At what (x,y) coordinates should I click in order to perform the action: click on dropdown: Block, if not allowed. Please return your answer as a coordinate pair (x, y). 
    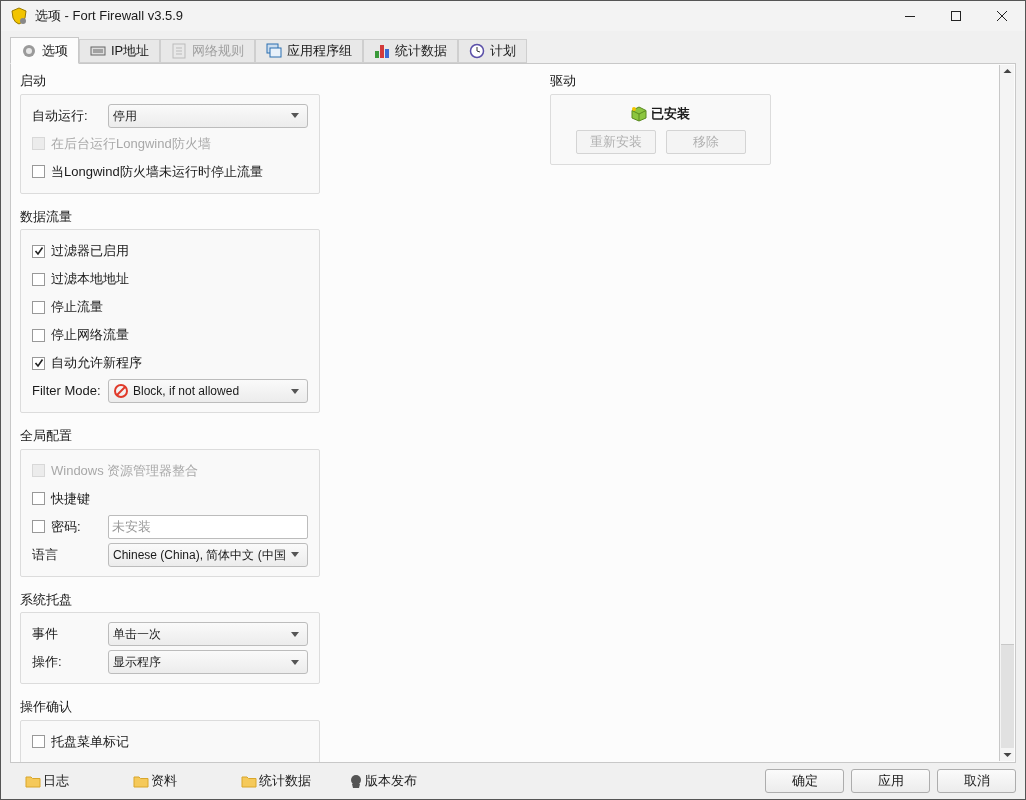
    Looking at the image, I should click on (208, 391).